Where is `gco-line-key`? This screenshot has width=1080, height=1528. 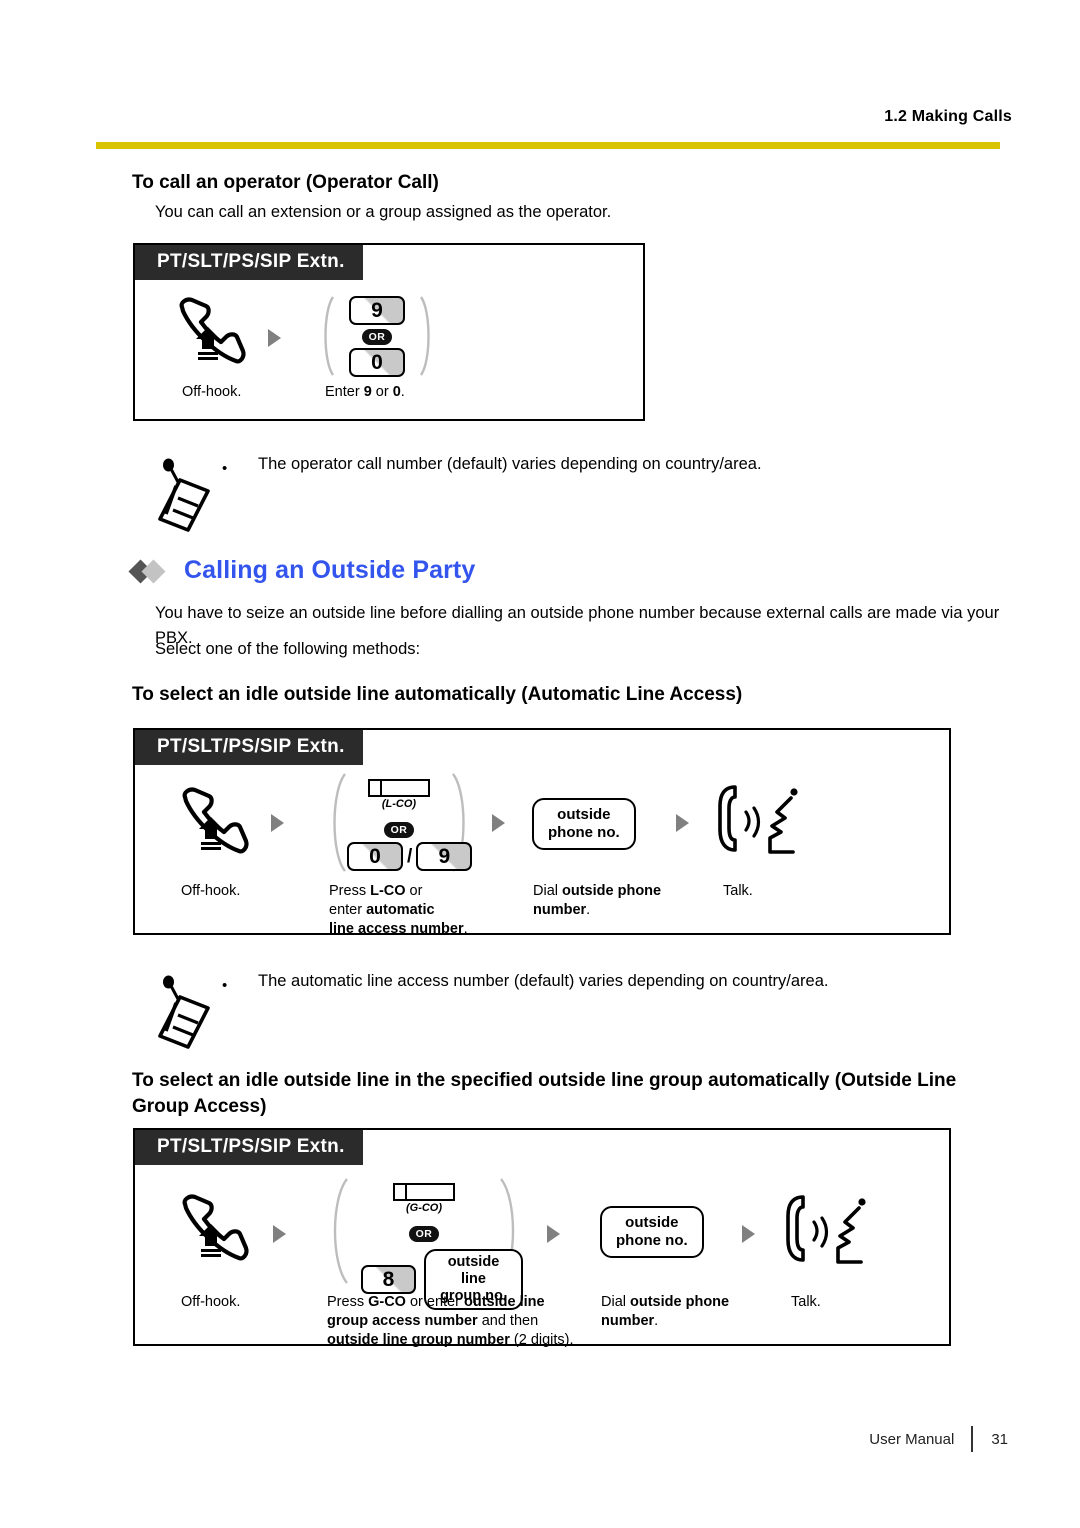
gco-line-key is located at coordinates (424, 1192).